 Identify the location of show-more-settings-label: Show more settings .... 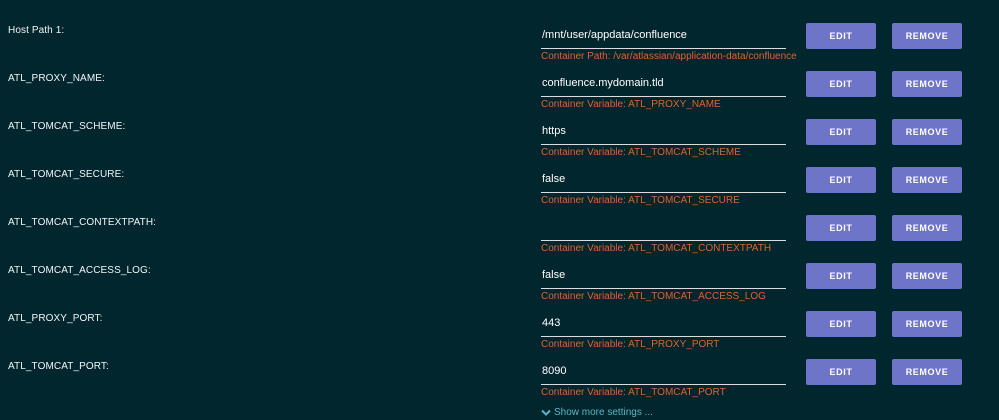
(603, 412).